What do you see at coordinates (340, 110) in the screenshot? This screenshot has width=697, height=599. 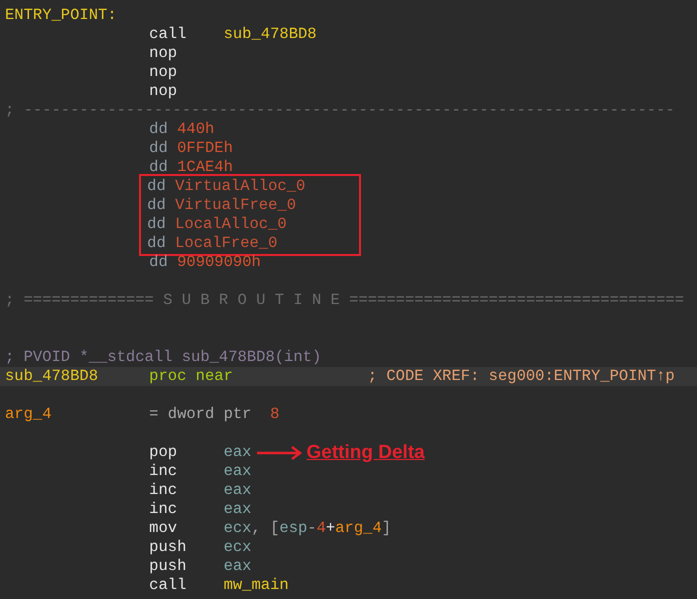 I see `comment-line: ; ----------------------------------------------------------------------` at bounding box center [340, 110].